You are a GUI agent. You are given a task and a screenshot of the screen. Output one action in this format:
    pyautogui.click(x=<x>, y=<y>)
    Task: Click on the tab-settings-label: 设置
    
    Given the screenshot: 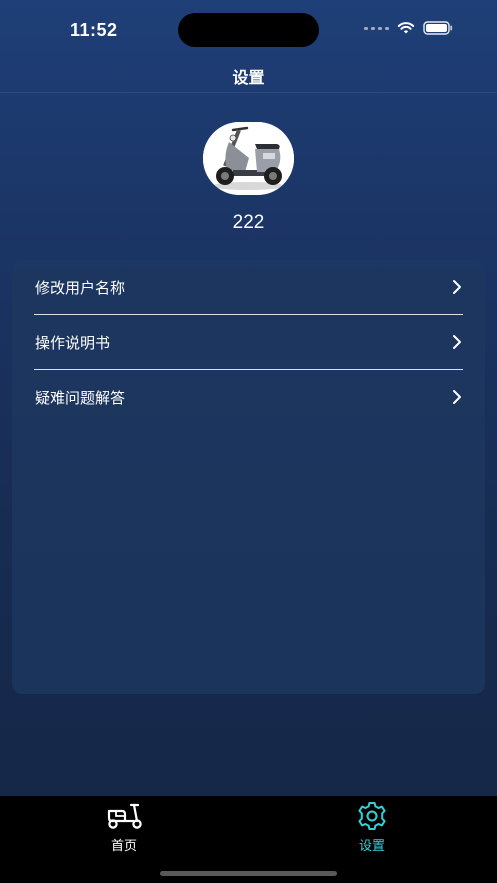 What is the action you would take?
    pyautogui.click(x=371, y=846)
    